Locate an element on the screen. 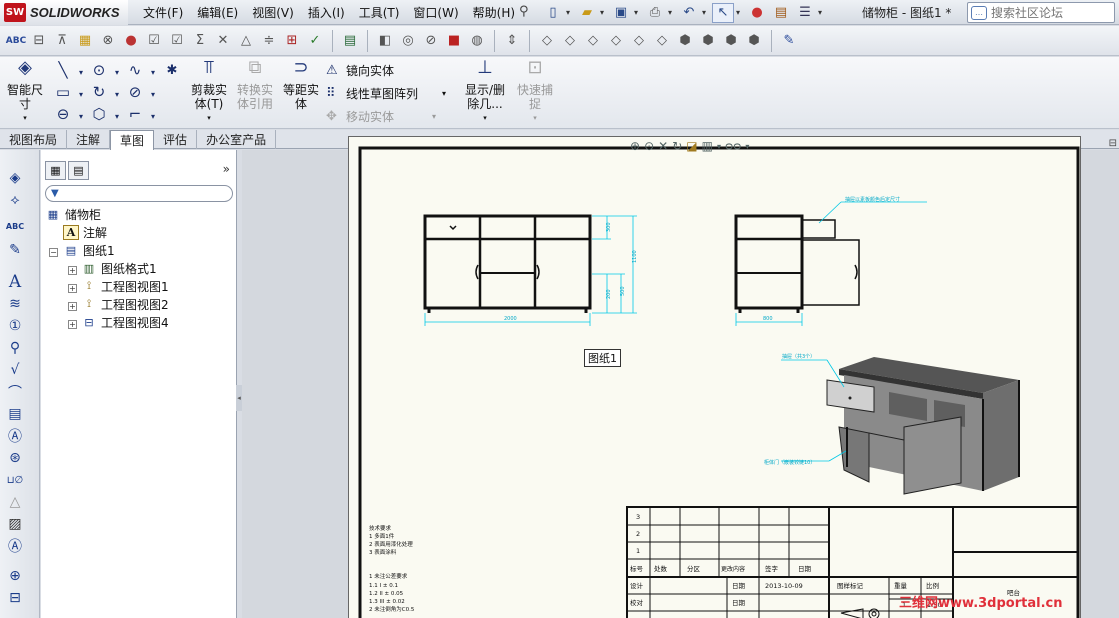 This screenshot has height=618, width=1119. previous-view-icon: ✕ is located at coordinates (663, 146).